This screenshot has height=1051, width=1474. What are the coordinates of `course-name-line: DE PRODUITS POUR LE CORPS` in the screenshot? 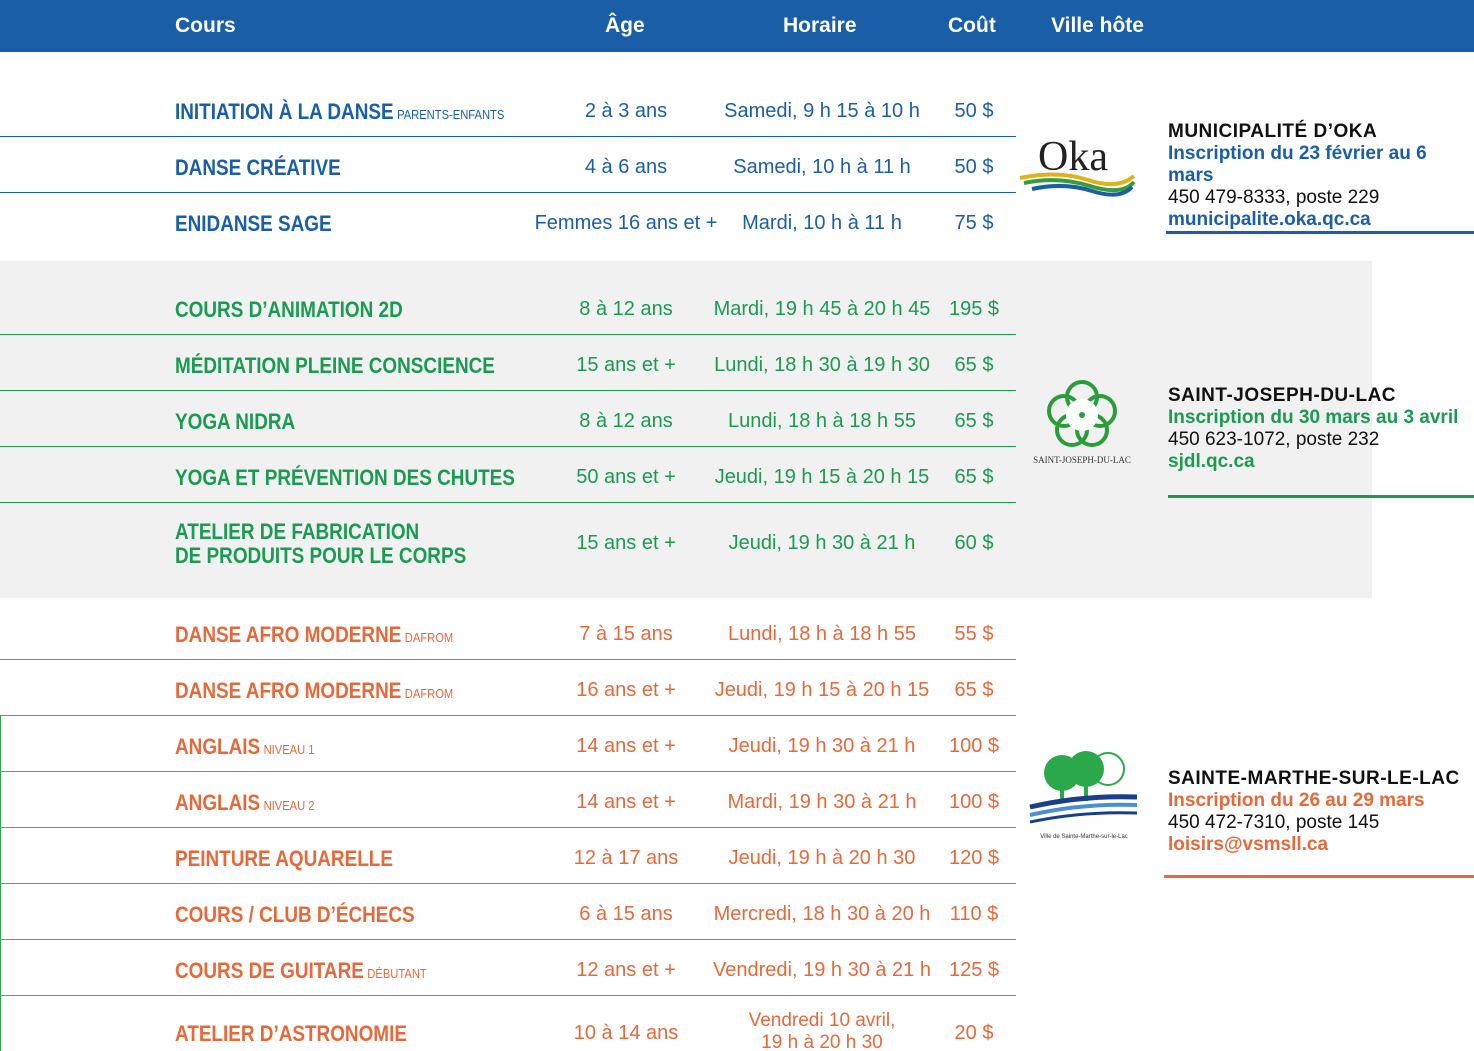 It's located at (321, 555).